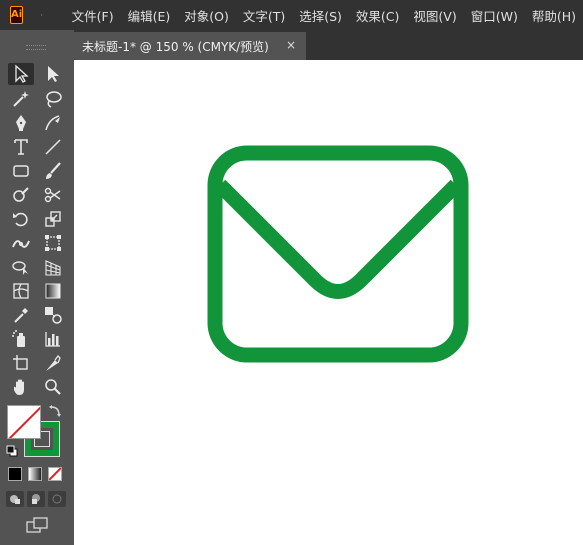  Describe the element at coordinates (21, 243) in the screenshot. I see `width-tool-icon` at that location.